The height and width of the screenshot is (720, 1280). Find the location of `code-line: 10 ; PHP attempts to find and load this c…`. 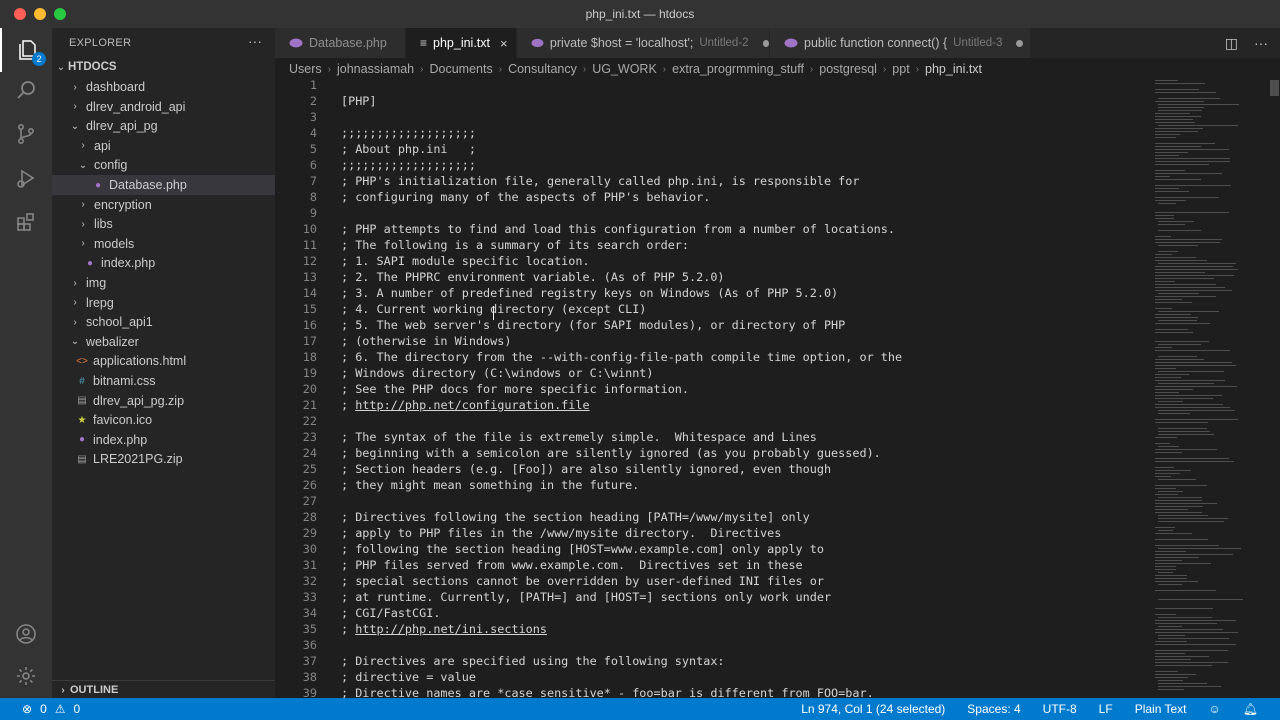

code-line: 10 ; PHP attempts to find and load this c… is located at coordinates (710, 229).